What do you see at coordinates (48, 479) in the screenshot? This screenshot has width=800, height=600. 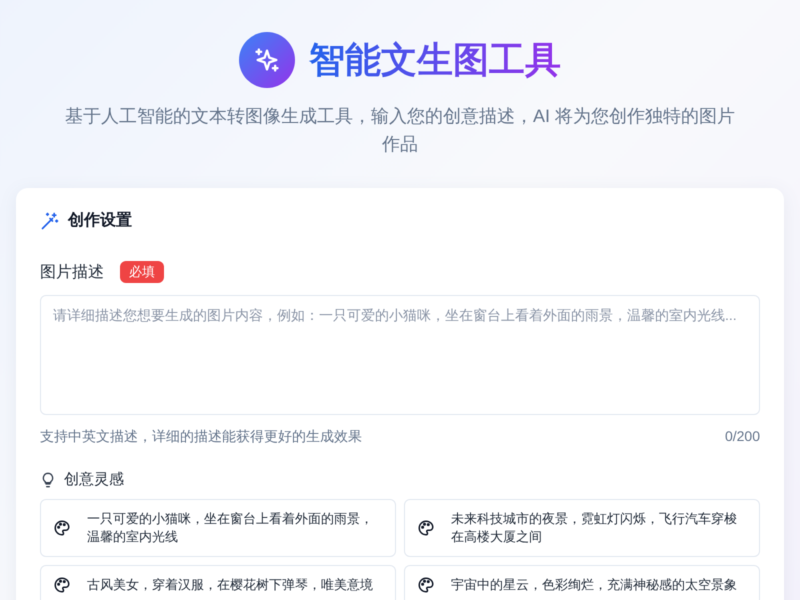 I see `lightbulb-icon` at bounding box center [48, 479].